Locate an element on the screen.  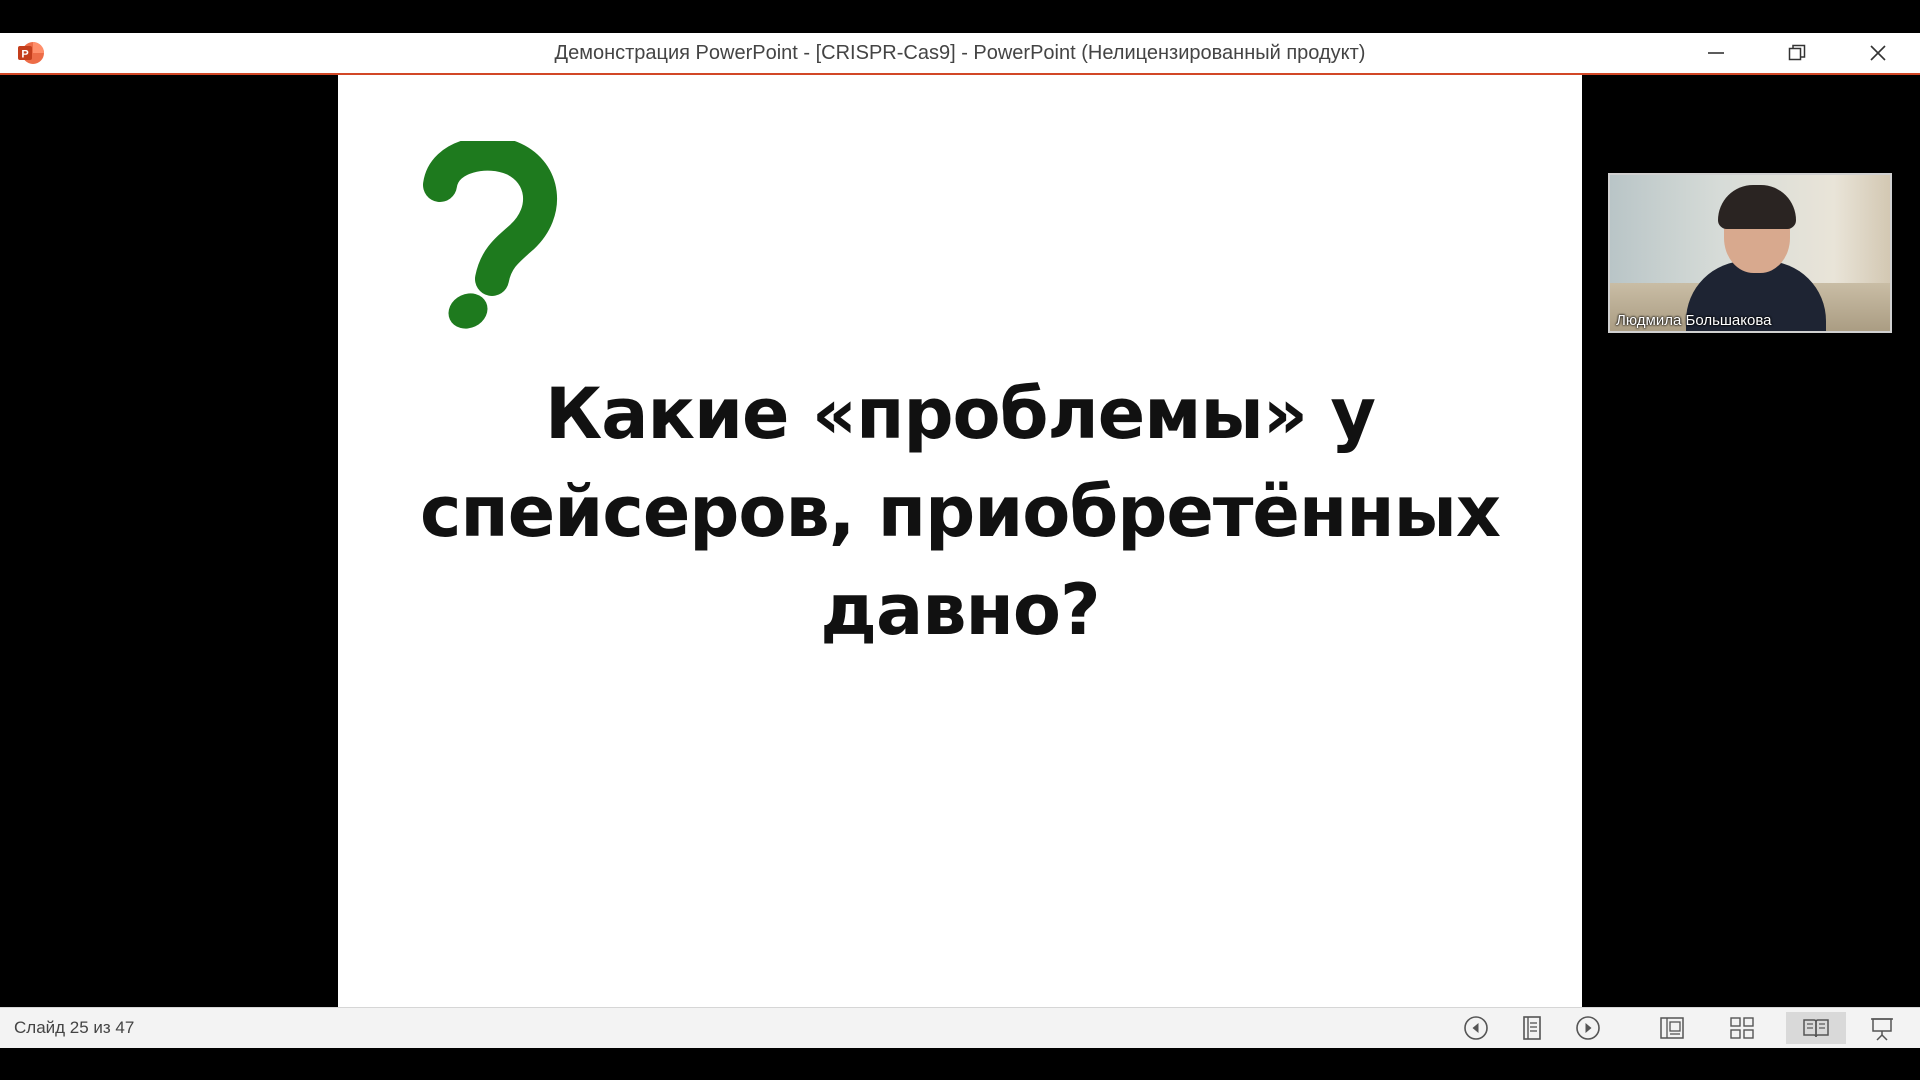
close-icon is located at coordinates (1878, 53).